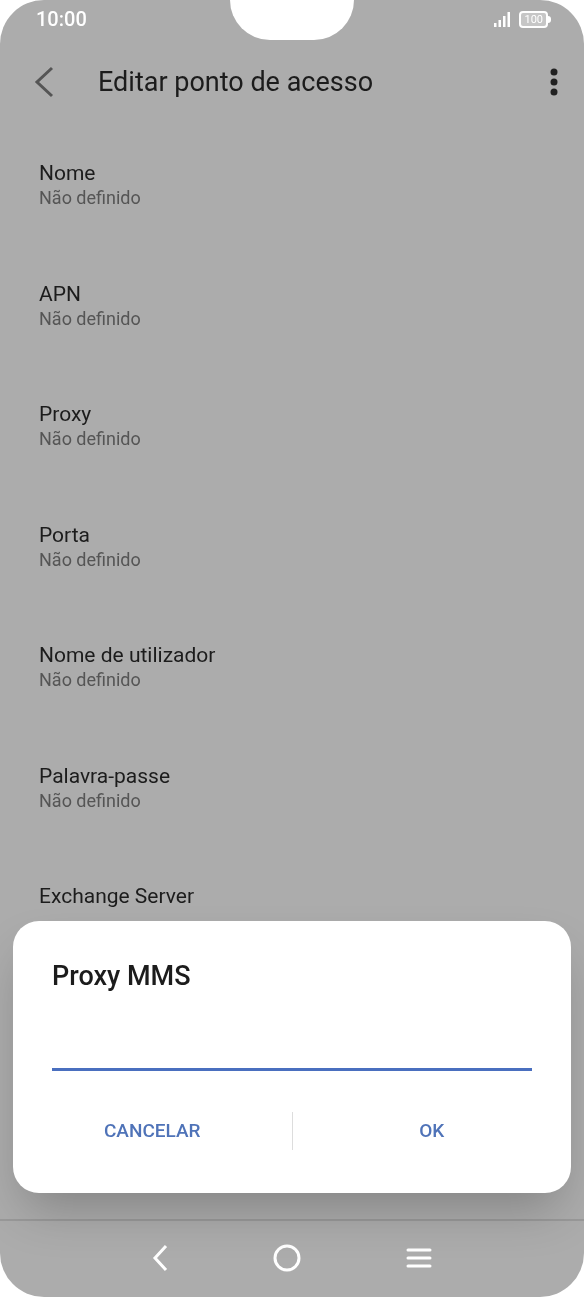 This screenshot has width=584, height=1297. What do you see at coordinates (292, 668) in the screenshot?
I see `setting-item: Nome de utilizador Não definido` at bounding box center [292, 668].